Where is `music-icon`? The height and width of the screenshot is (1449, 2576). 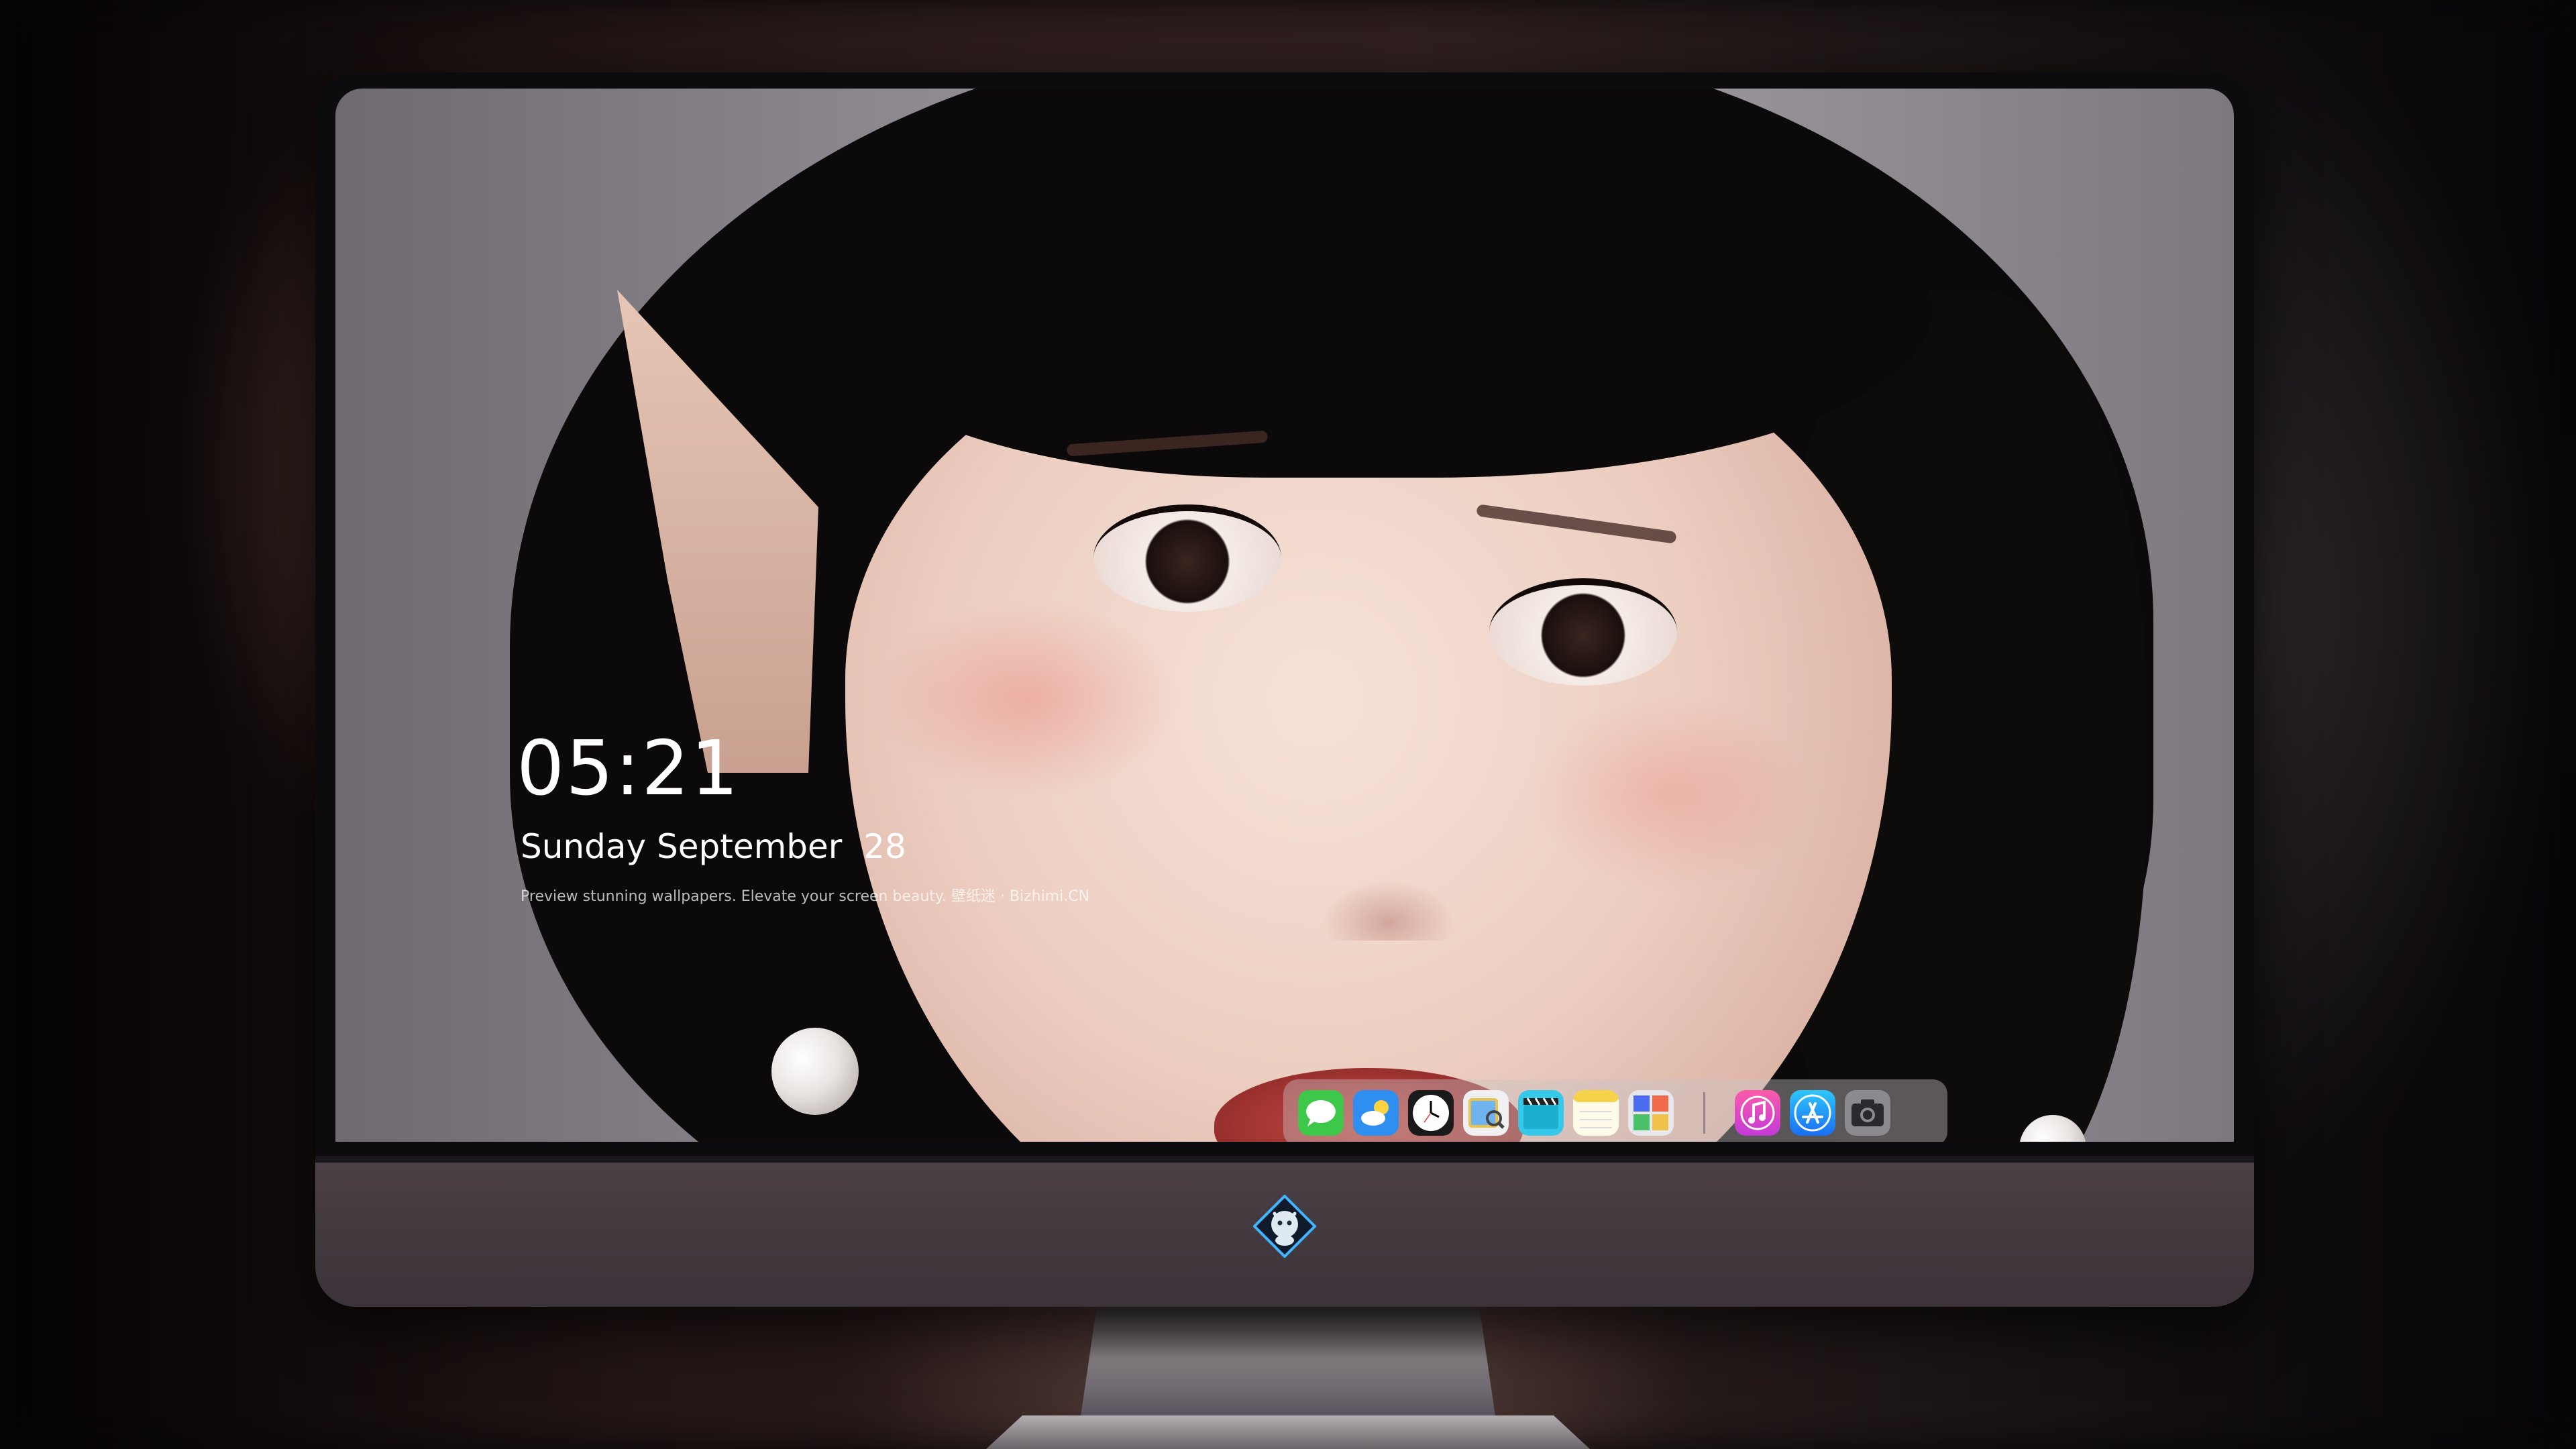
music-icon is located at coordinates (1757, 1113).